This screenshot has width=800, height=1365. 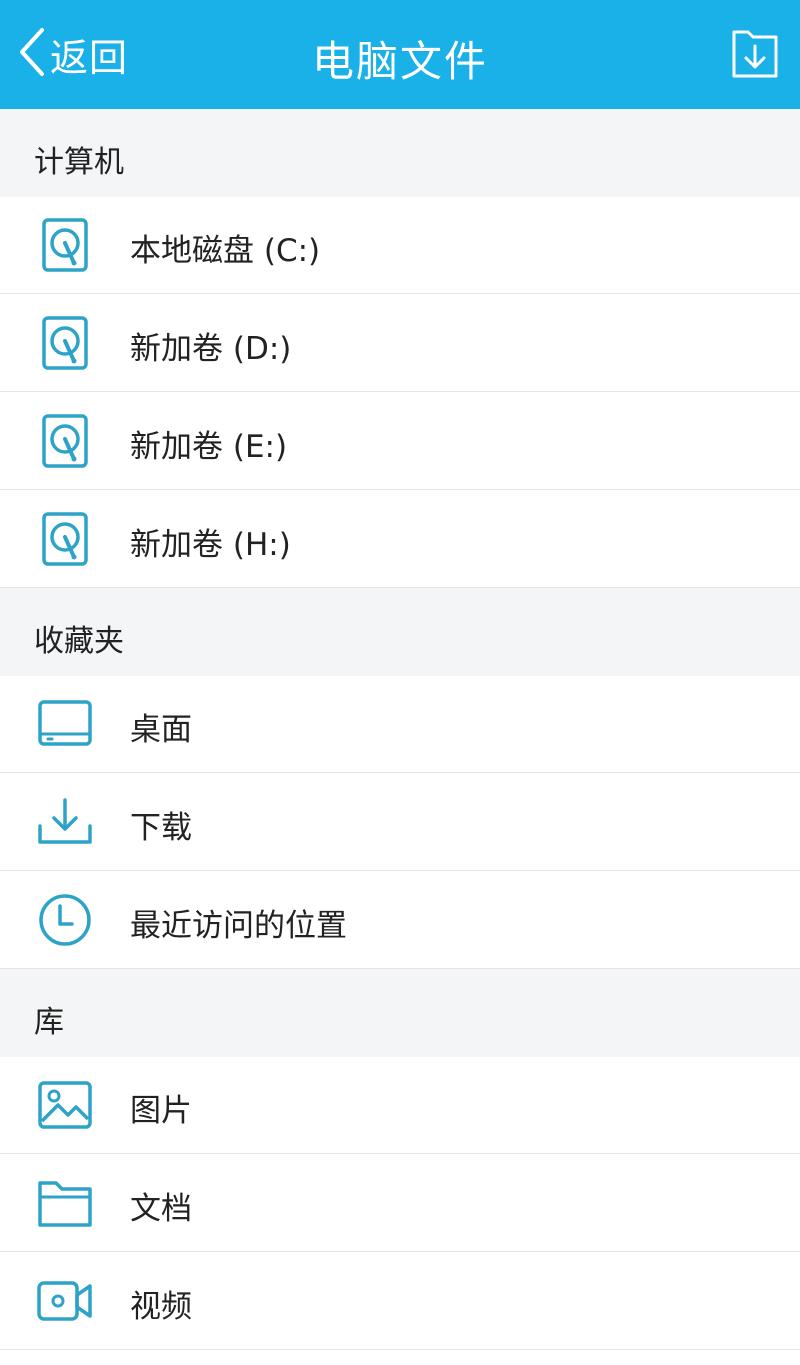 What do you see at coordinates (400, 245) in the screenshot?
I see `list-item-drive-c: 本地磁盘 (C:)` at bounding box center [400, 245].